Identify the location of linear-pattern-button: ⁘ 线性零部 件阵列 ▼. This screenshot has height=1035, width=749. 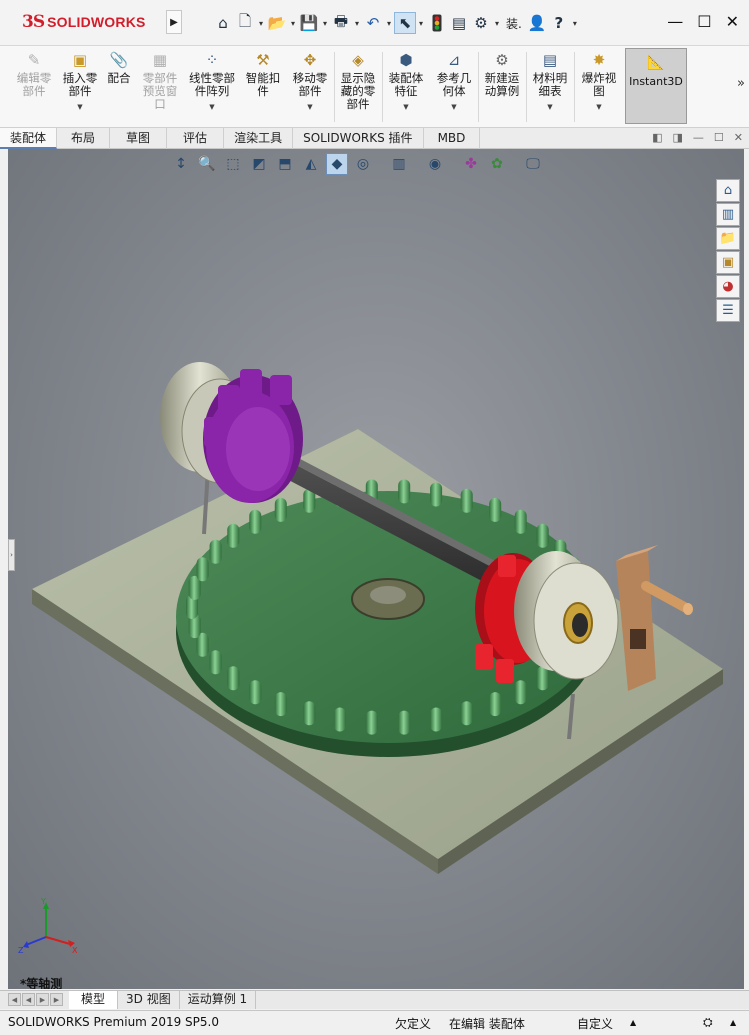
(212, 82).